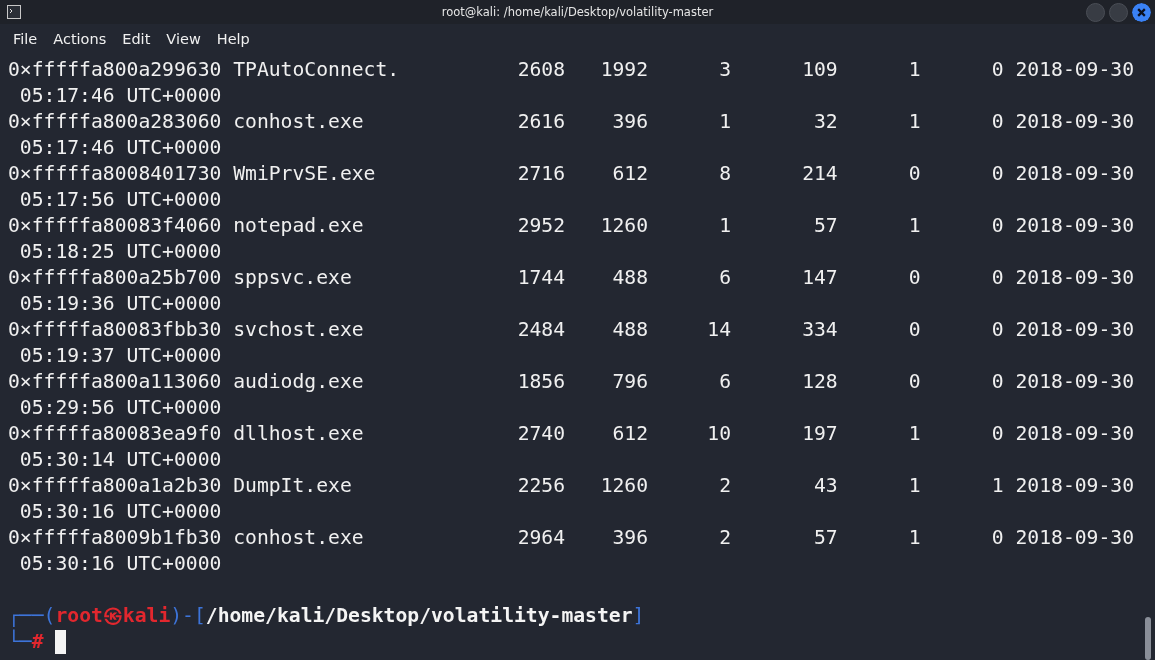 The height and width of the screenshot is (660, 1155). Describe the element at coordinates (724, 382) in the screenshot. I see `thread-count: 6` at that location.